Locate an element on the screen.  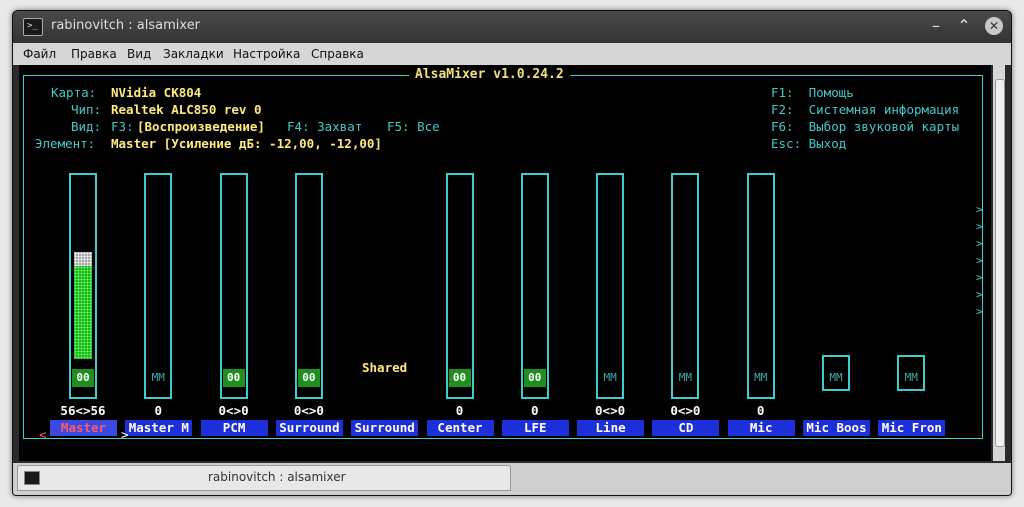
scrollbar-thumb is located at coordinates (1000, 263).